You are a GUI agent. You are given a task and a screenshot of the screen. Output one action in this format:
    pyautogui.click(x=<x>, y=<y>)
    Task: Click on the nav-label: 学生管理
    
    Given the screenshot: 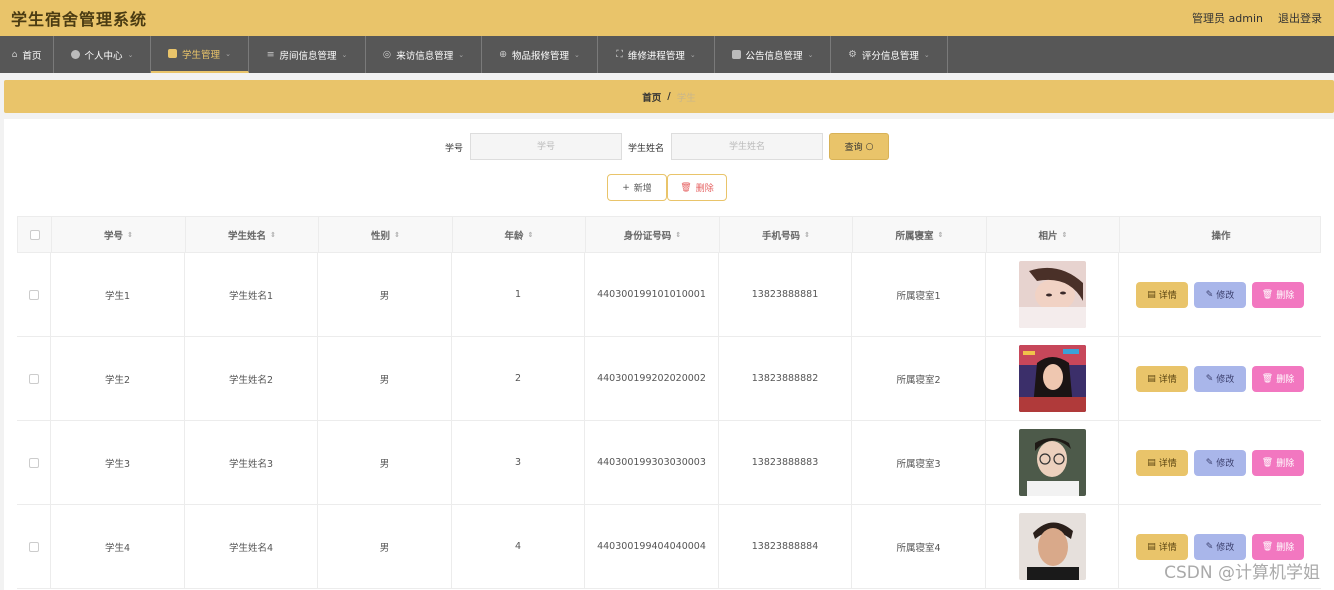 What is the action you would take?
    pyautogui.click(x=201, y=55)
    